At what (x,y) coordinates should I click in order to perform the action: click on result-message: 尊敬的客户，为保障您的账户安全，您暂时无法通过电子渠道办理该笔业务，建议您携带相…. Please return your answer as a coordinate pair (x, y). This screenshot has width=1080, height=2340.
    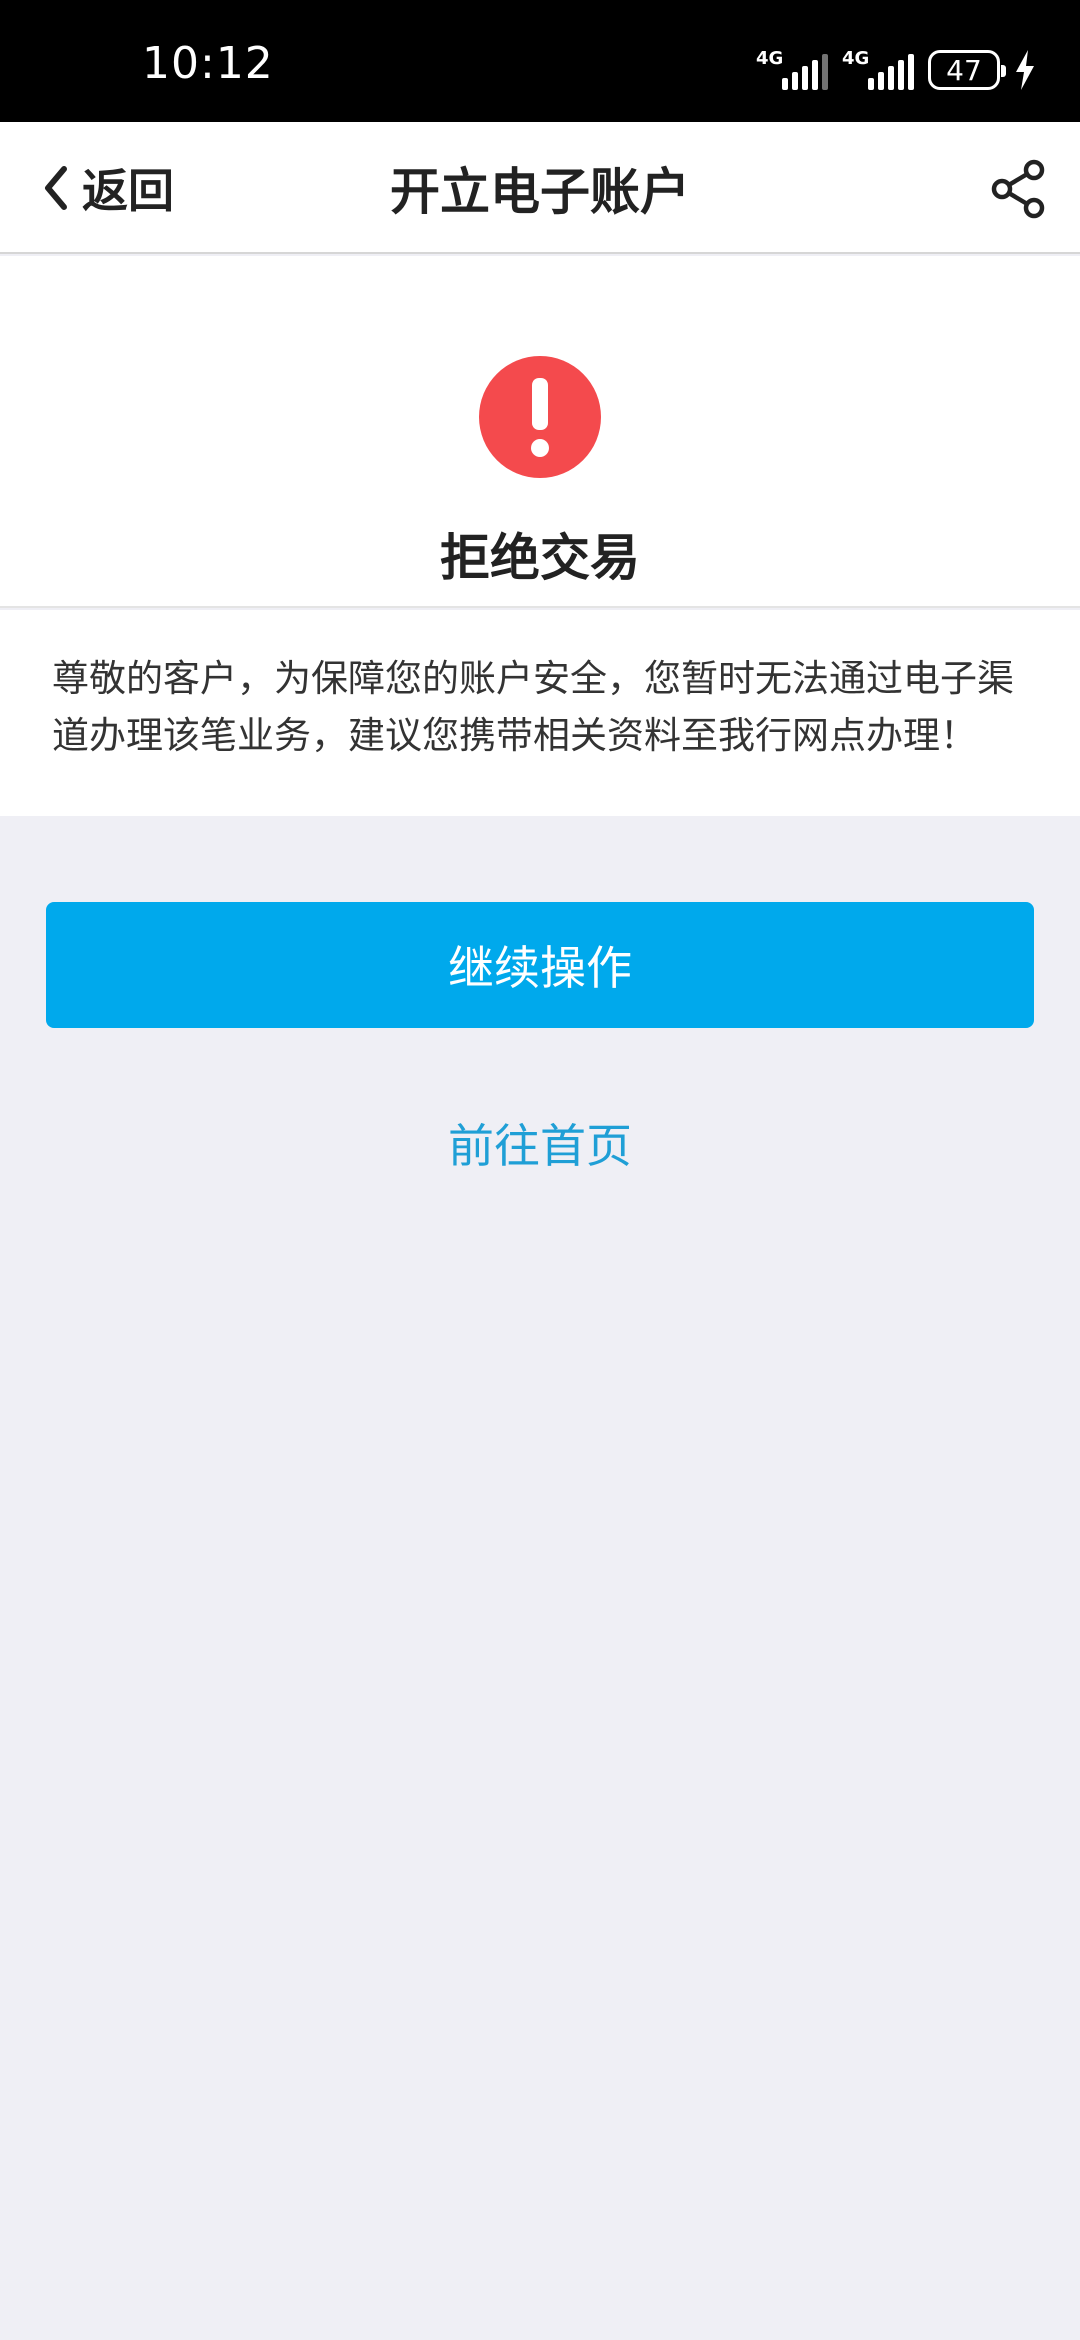
    Looking at the image, I should click on (533, 707).